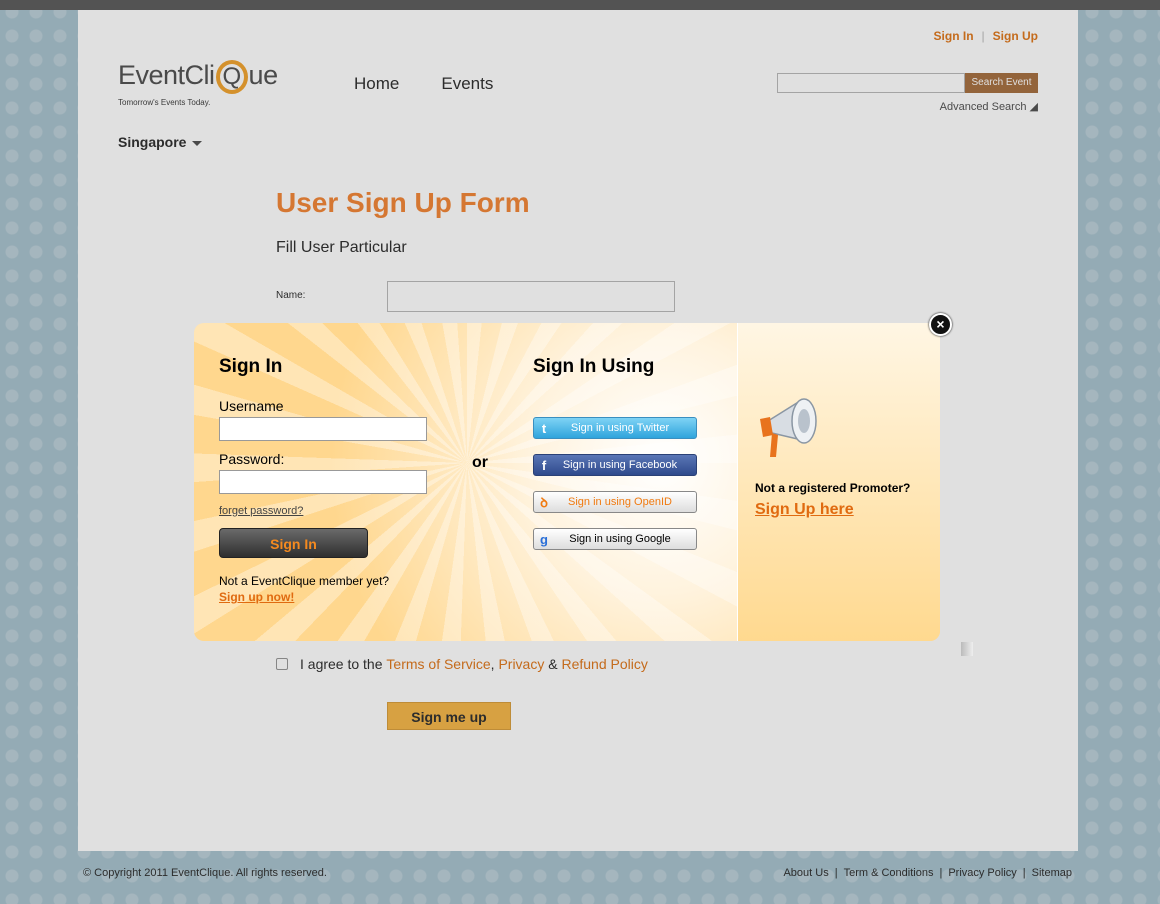  I want to click on google-signin-label: Sign in using Google, so click(620, 539).